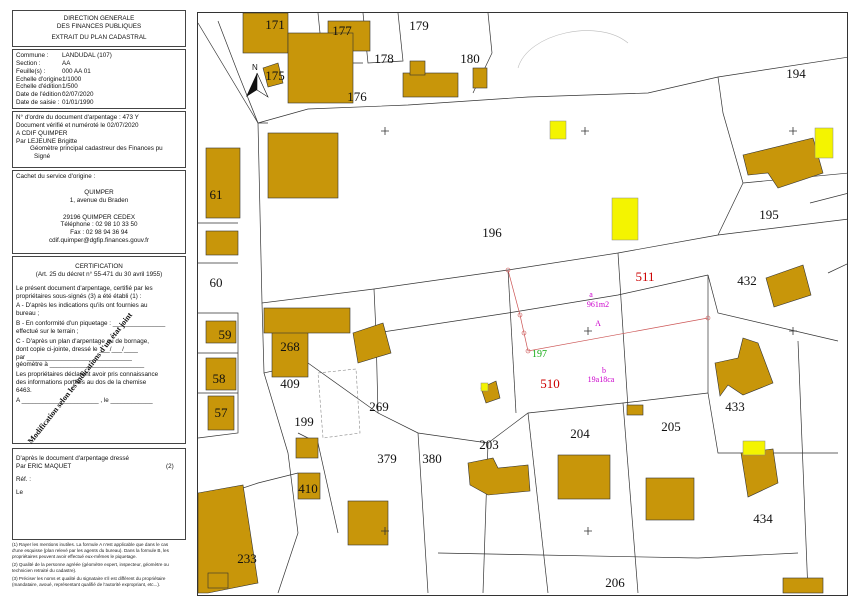 The width and height of the screenshot is (860, 608). What do you see at coordinates (216, 194) in the screenshot?
I see `parcel-61: 61` at bounding box center [216, 194].